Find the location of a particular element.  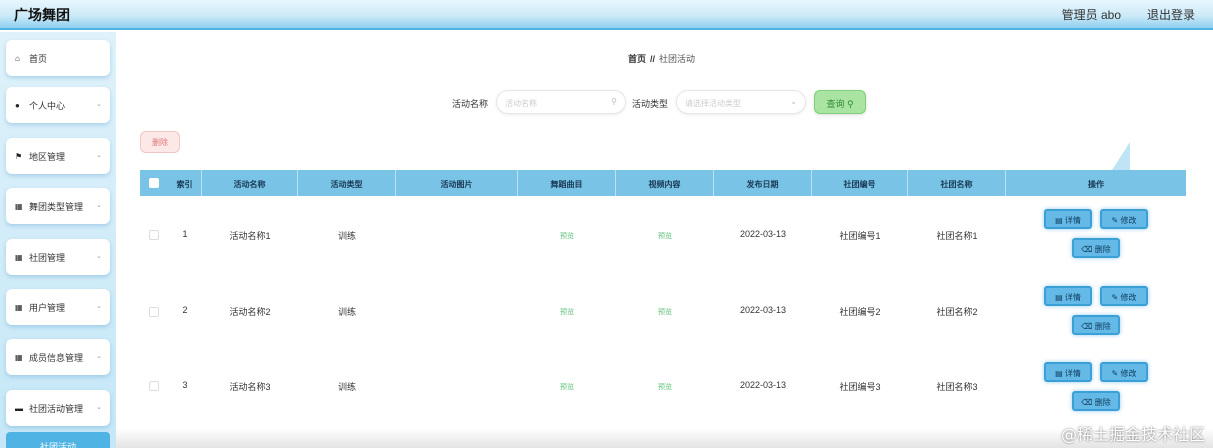

sidebar-item-club: ▦ 社团管理 ⌄ is located at coordinates (58, 257).